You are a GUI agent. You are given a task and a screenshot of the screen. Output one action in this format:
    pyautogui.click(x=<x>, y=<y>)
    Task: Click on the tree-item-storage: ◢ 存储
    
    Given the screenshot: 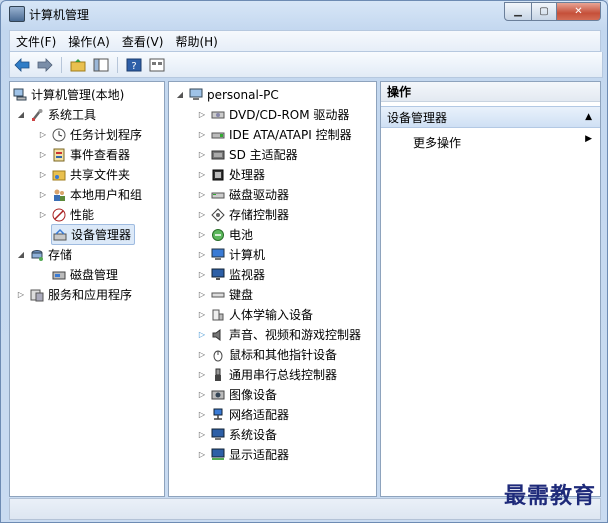 What is the action you would take?
    pyautogui.click(x=44, y=254)
    